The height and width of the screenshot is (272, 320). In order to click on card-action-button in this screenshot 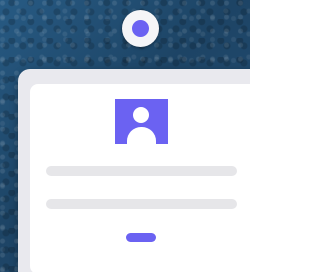, I will do `click(141, 237)`.